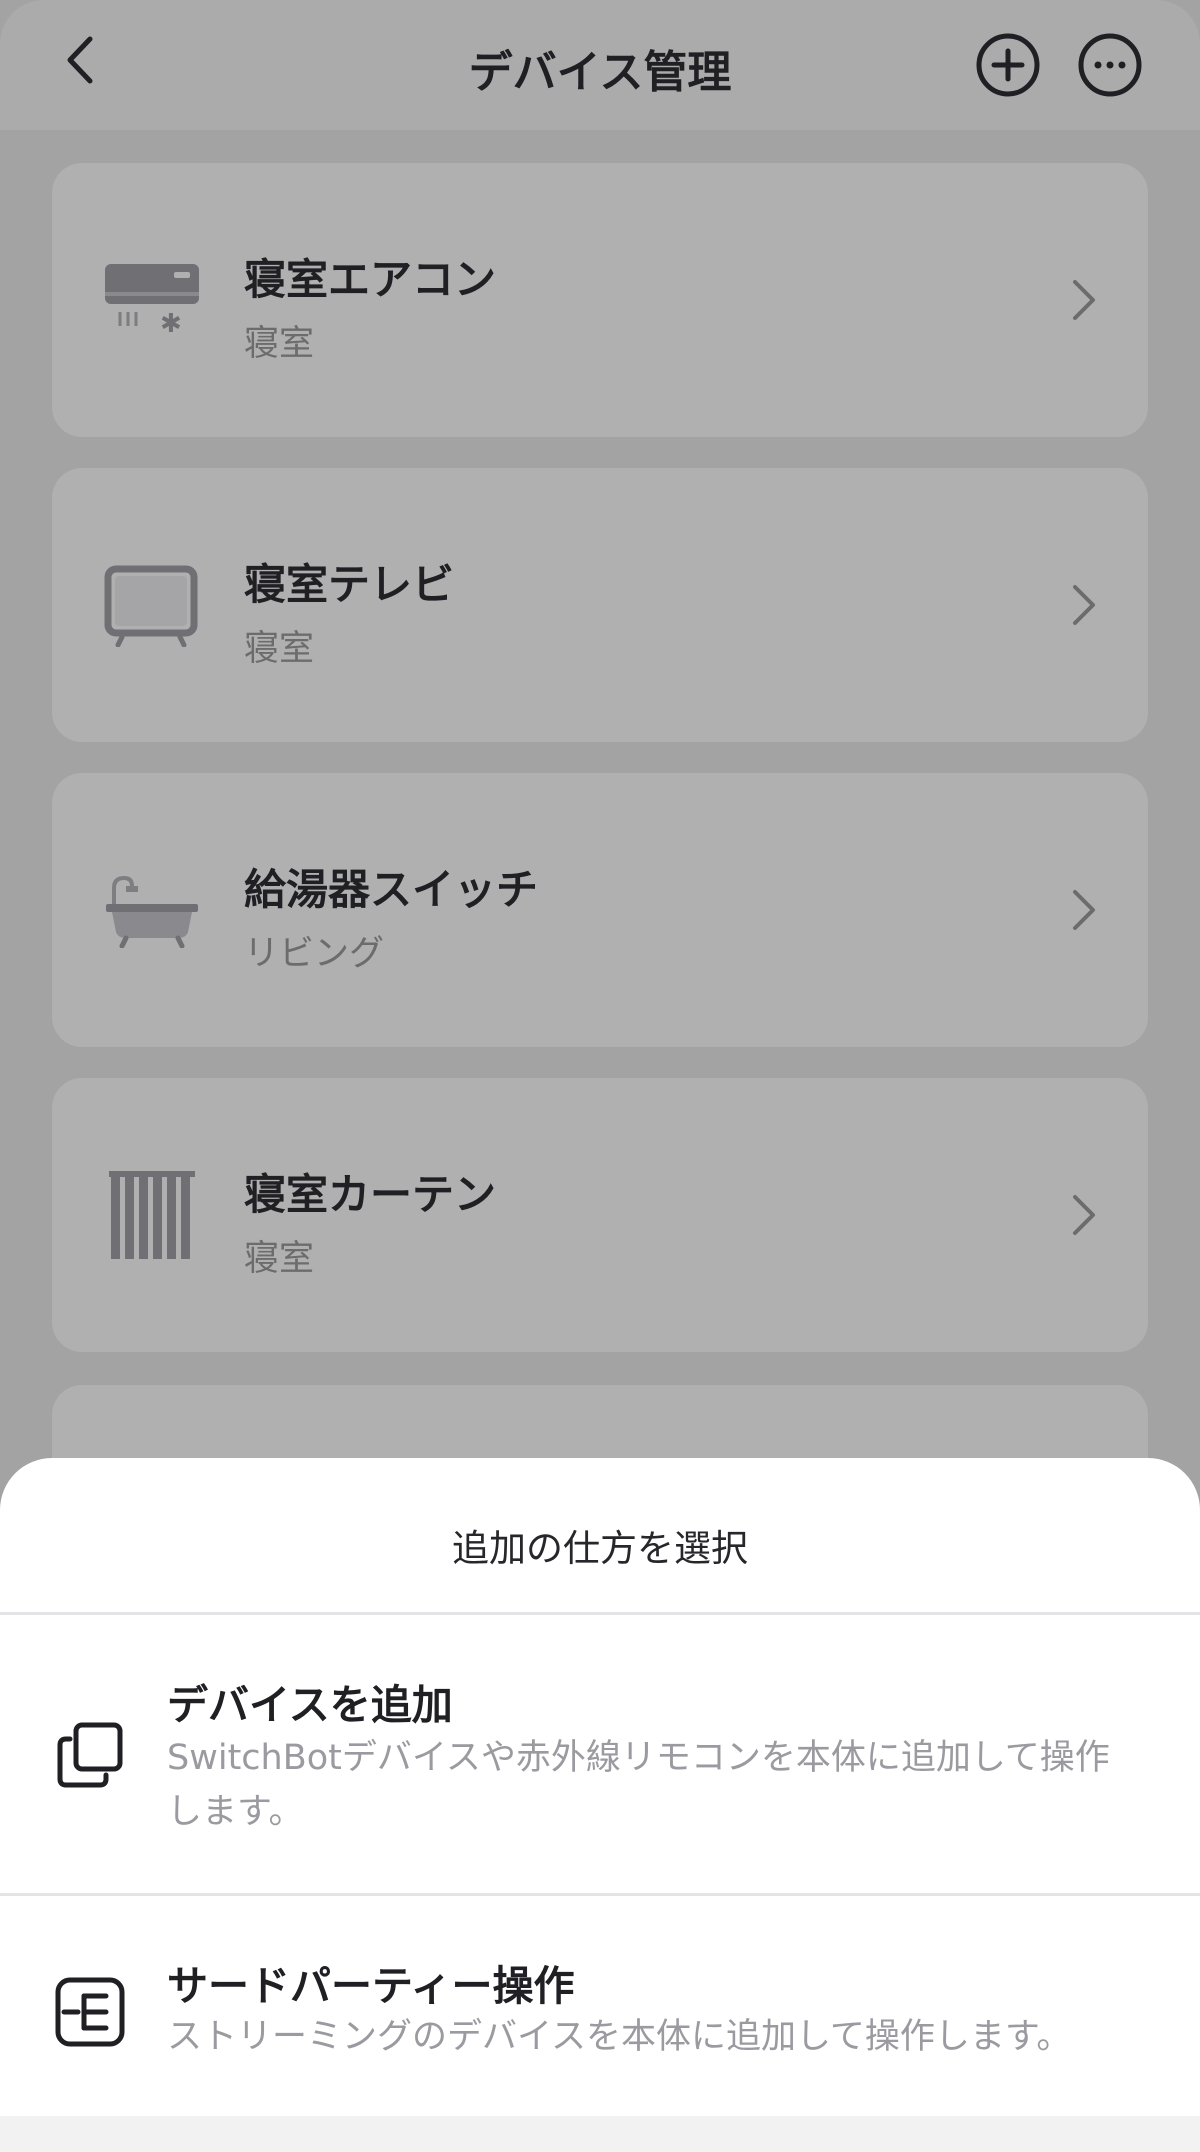 The width and height of the screenshot is (1200, 2152). Describe the element at coordinates (619, 2037) in the screenshot. I see `option-description: ストリーミングのデバイスを本体に追加して操作します。` at that location.